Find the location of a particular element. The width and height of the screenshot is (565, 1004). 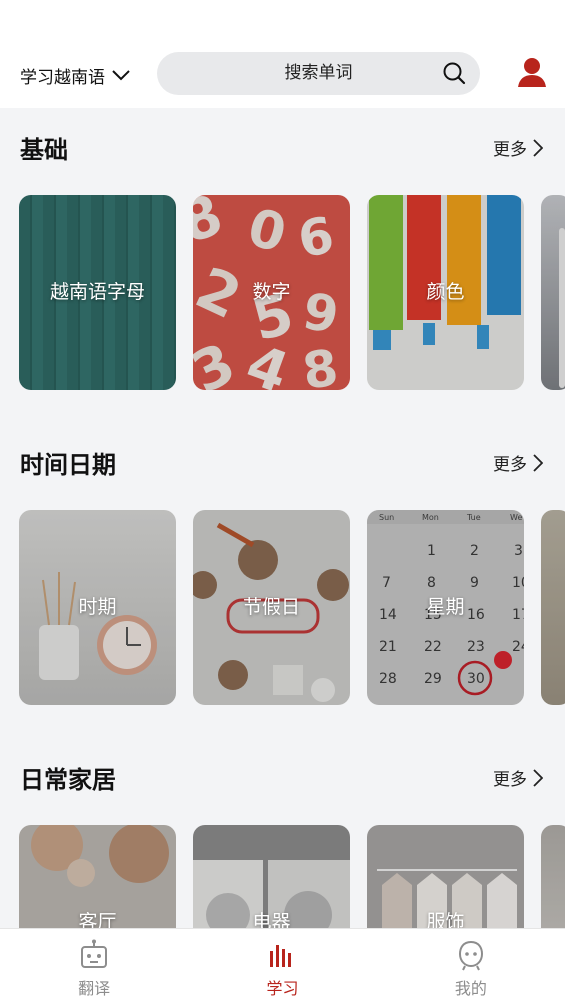

card-colors: 颜色 is located at coordinates (445, 292).